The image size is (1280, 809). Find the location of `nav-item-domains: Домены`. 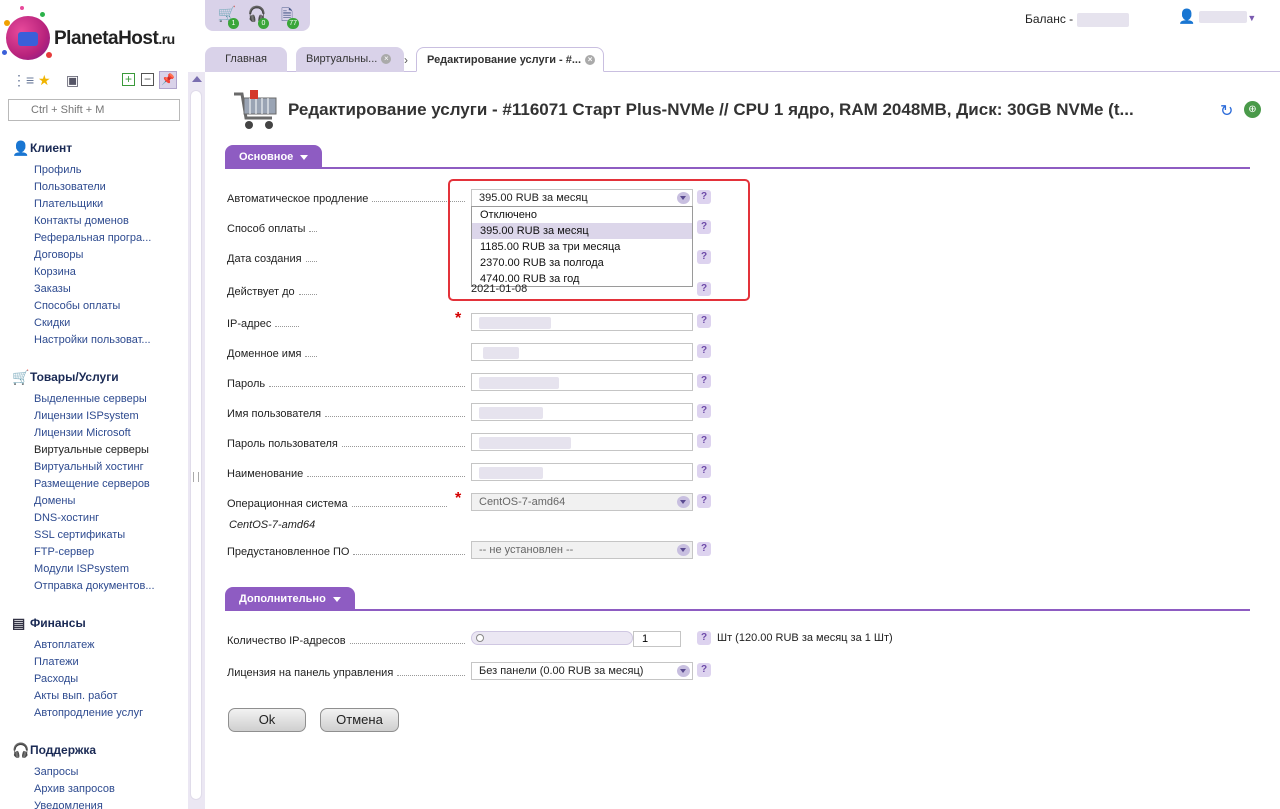

nav-item-domains: Домены is located at coordinates (92, 501).